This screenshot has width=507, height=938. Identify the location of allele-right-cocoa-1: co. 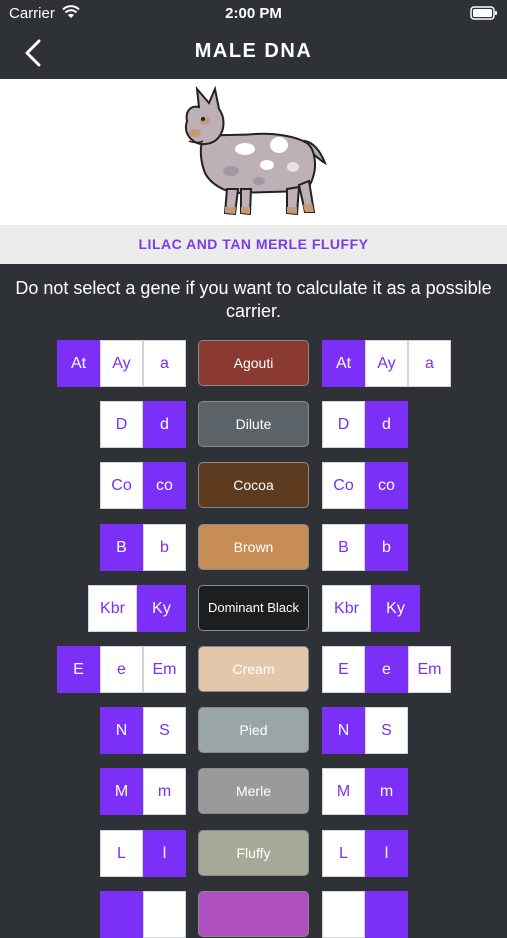
(386, 485).